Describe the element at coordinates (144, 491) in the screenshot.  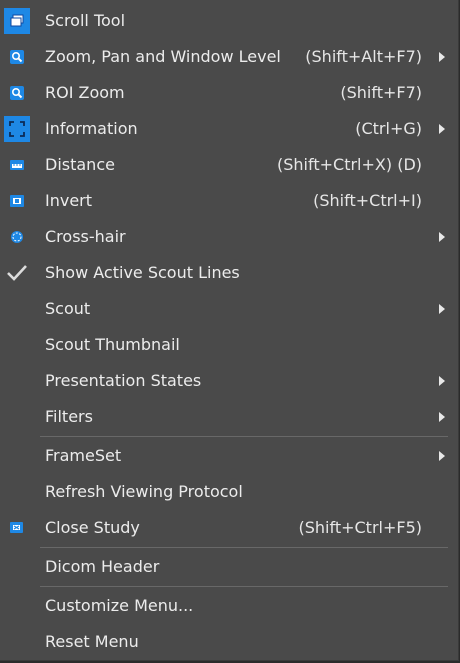
I see `menu-item-label: Refresh Viewing Protocol` at that location.